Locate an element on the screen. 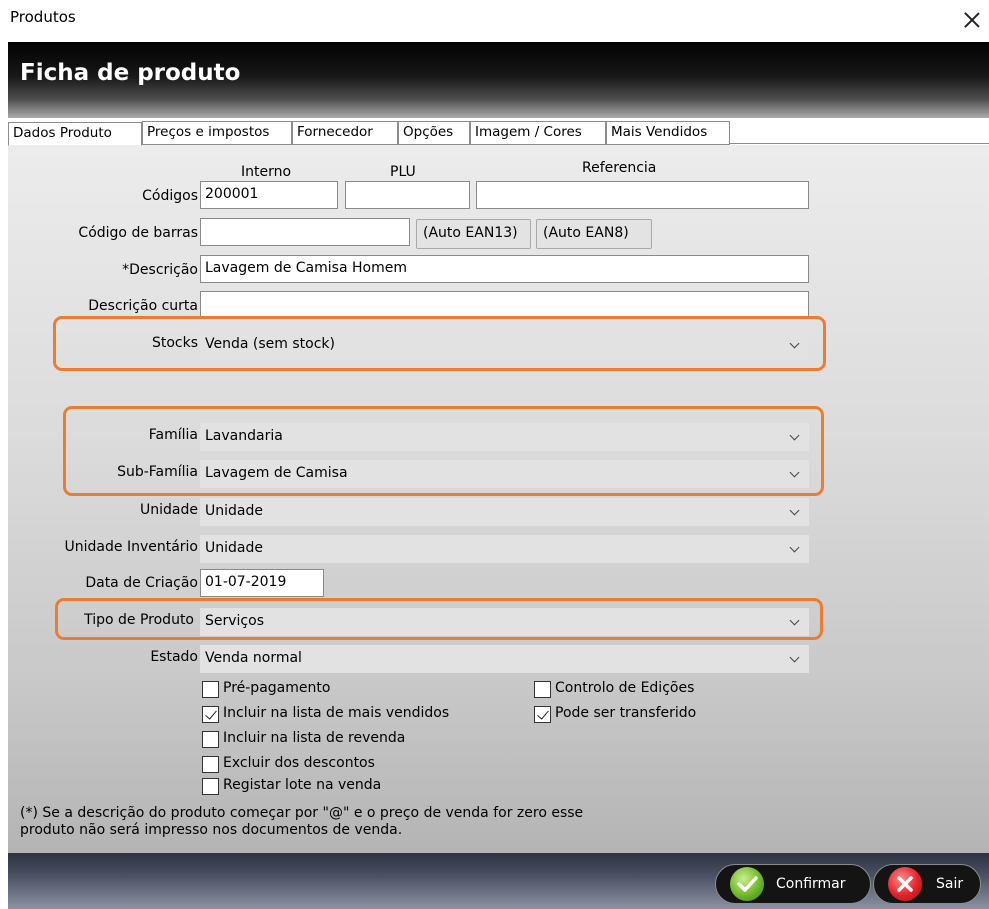 The image size is (989, 909). estado-value: Venda normal is located at coordinates (253, 658).